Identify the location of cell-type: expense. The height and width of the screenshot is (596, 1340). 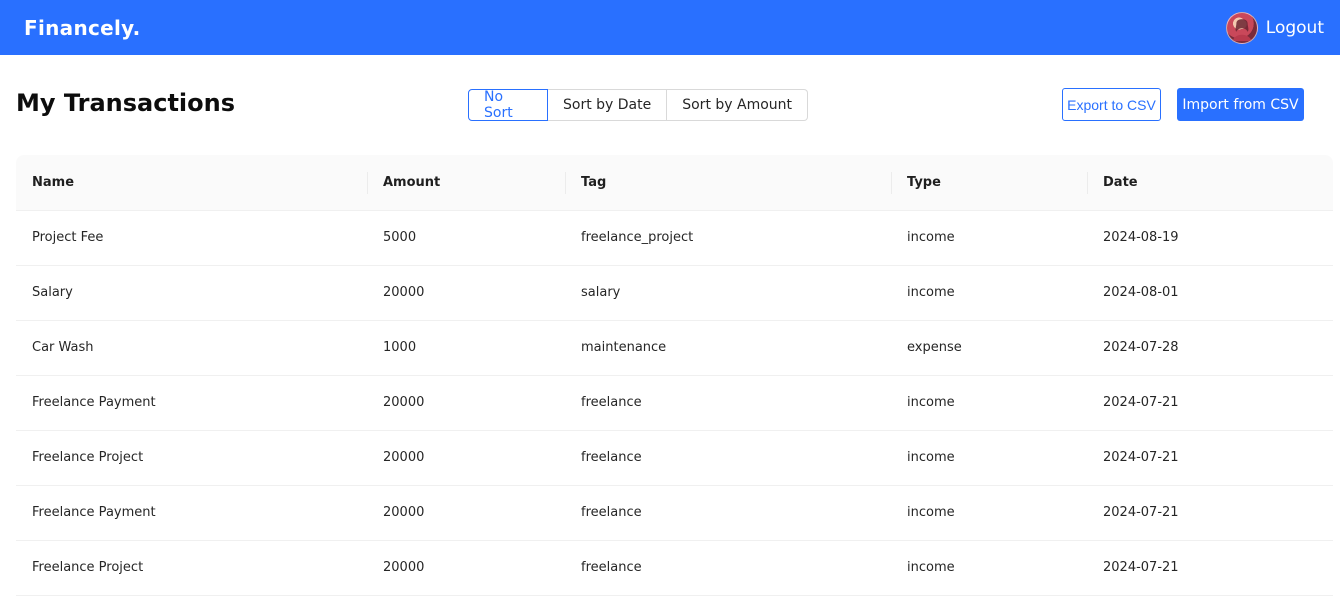
(989, 348).